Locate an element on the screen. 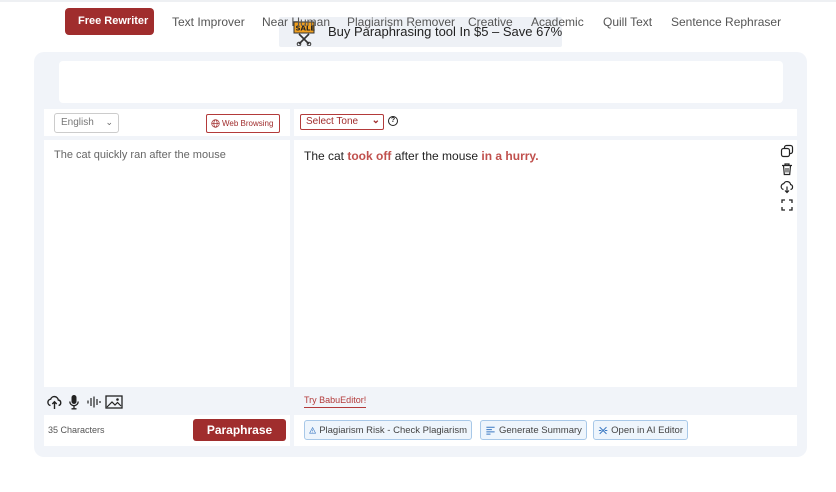 The width and height of the screenshot is (836, 492). tone-select: Select Tone ⌄ is located at coordinates (342, 122).